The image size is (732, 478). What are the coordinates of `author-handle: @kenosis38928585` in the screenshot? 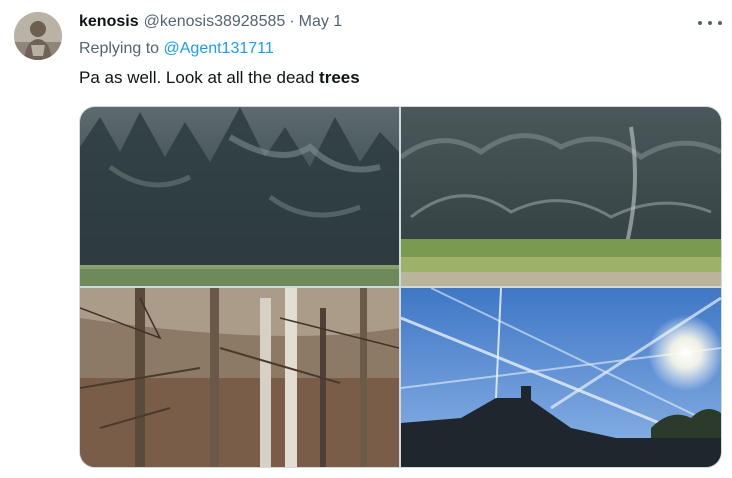 It's located at (215, 22).